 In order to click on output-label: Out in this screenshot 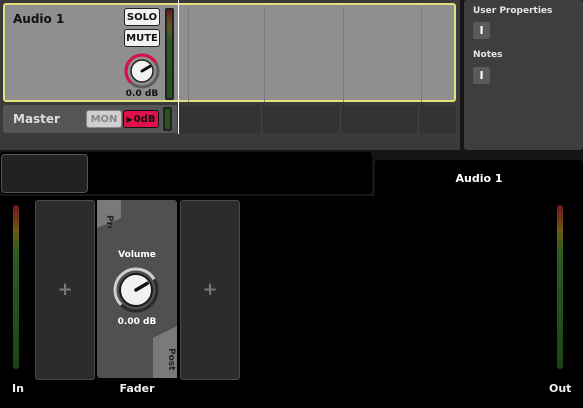, I will do `click(560, 388)`.